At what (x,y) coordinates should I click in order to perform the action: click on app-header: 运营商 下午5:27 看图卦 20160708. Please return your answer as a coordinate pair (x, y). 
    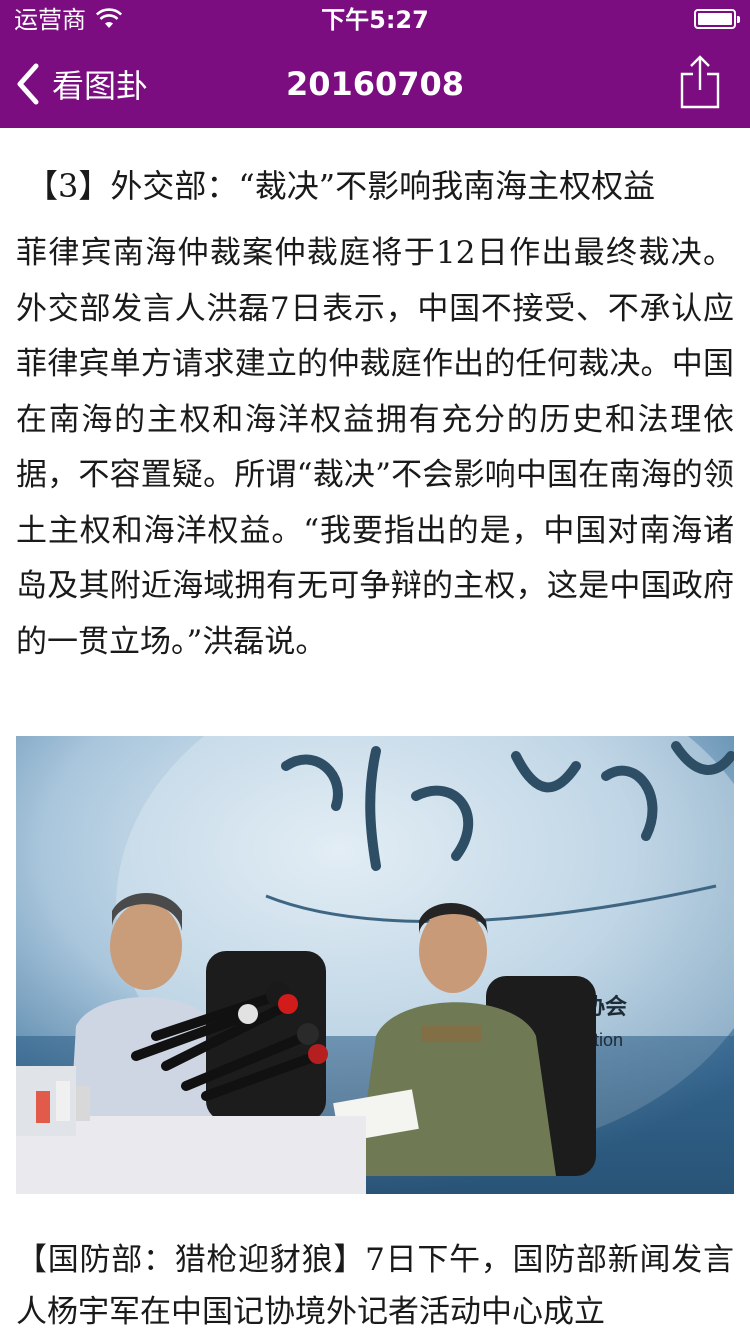
    Looking at the image, I should click on (375, 64).